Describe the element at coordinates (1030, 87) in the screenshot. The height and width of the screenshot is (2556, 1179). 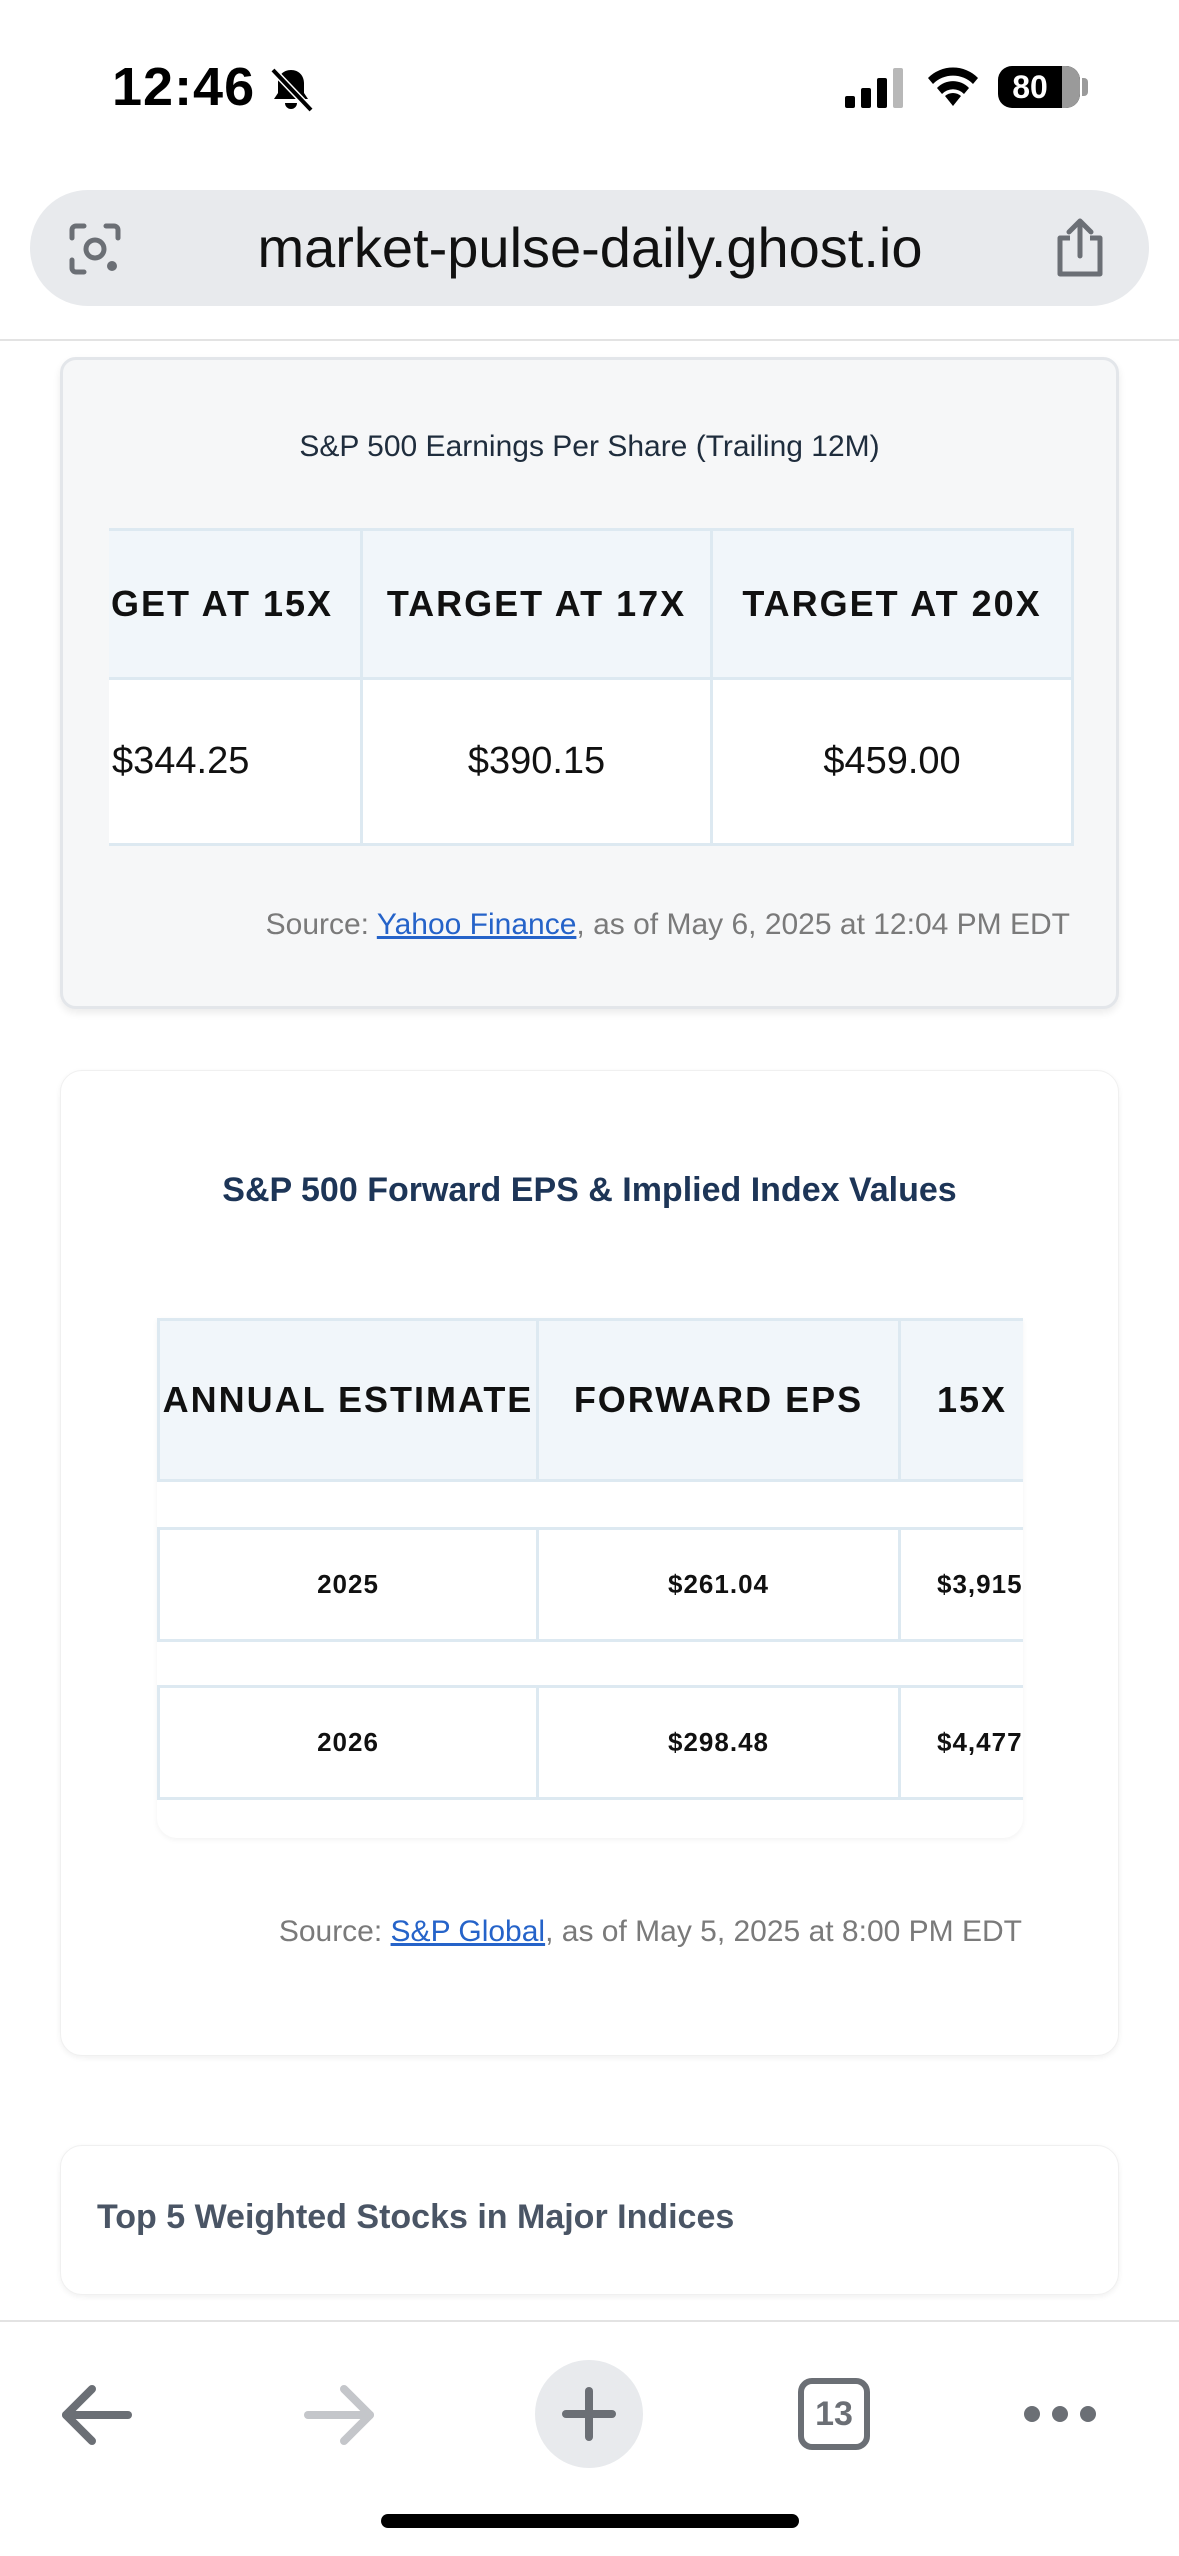
I see `battery-percent: 80` at that location.